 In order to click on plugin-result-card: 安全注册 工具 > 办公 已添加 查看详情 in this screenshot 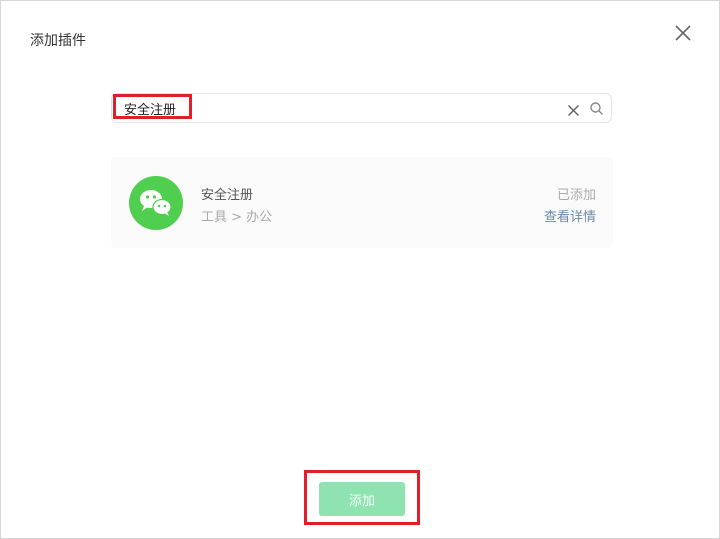, I will do `click(362, 202)`.